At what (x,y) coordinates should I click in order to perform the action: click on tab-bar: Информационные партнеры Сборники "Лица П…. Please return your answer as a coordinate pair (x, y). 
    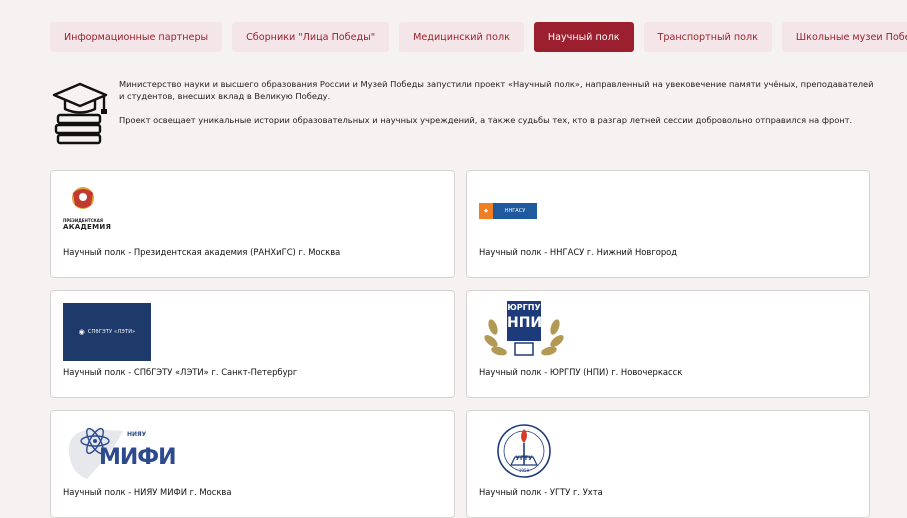
    Looking at the image, I should click on (478, 37).